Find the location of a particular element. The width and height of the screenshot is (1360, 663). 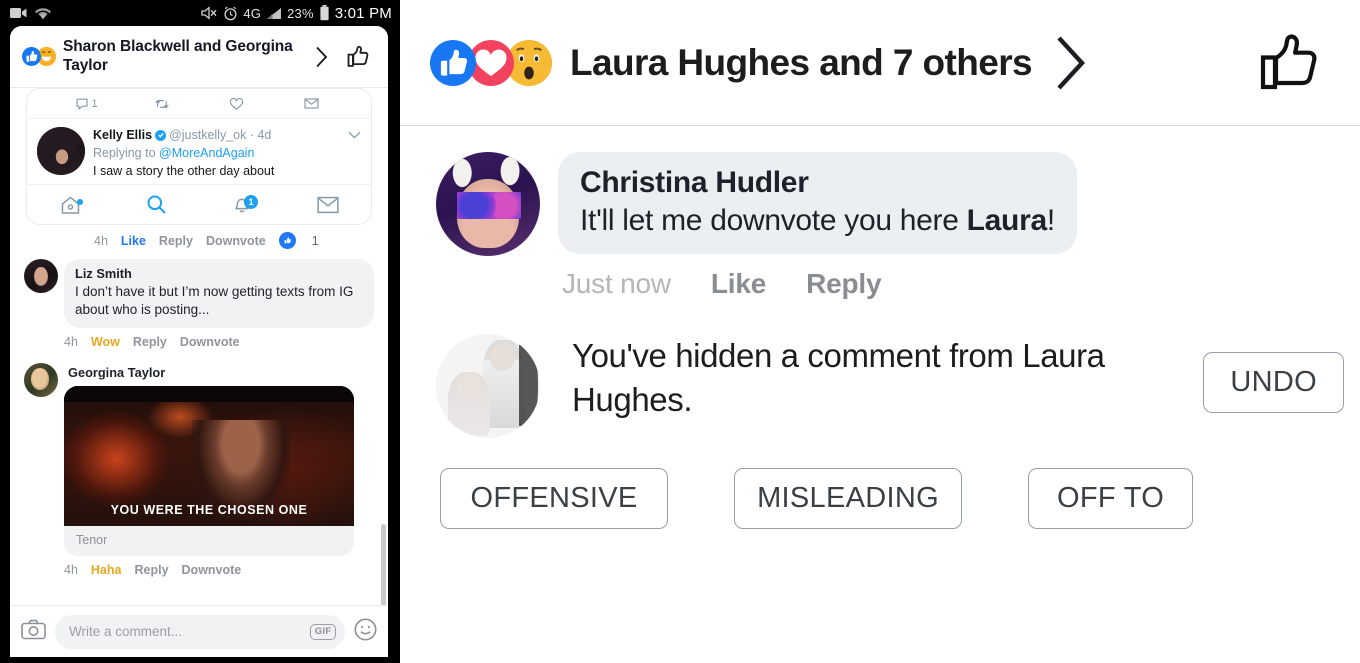

like-count: 1 is located at coordinates (315, 240).